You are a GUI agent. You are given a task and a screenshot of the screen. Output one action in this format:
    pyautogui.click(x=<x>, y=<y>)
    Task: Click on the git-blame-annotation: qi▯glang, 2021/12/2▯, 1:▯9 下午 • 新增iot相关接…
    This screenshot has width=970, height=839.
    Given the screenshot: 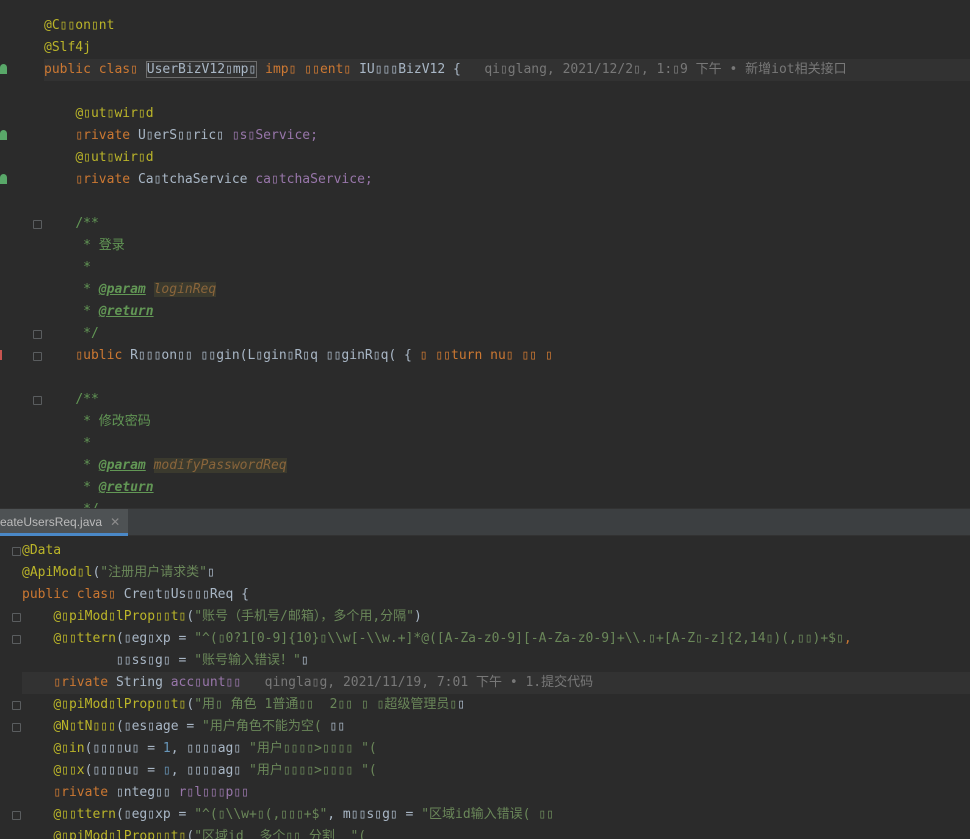 What is the action you would take?
    pyautogui.click(x=665, y=69)
    